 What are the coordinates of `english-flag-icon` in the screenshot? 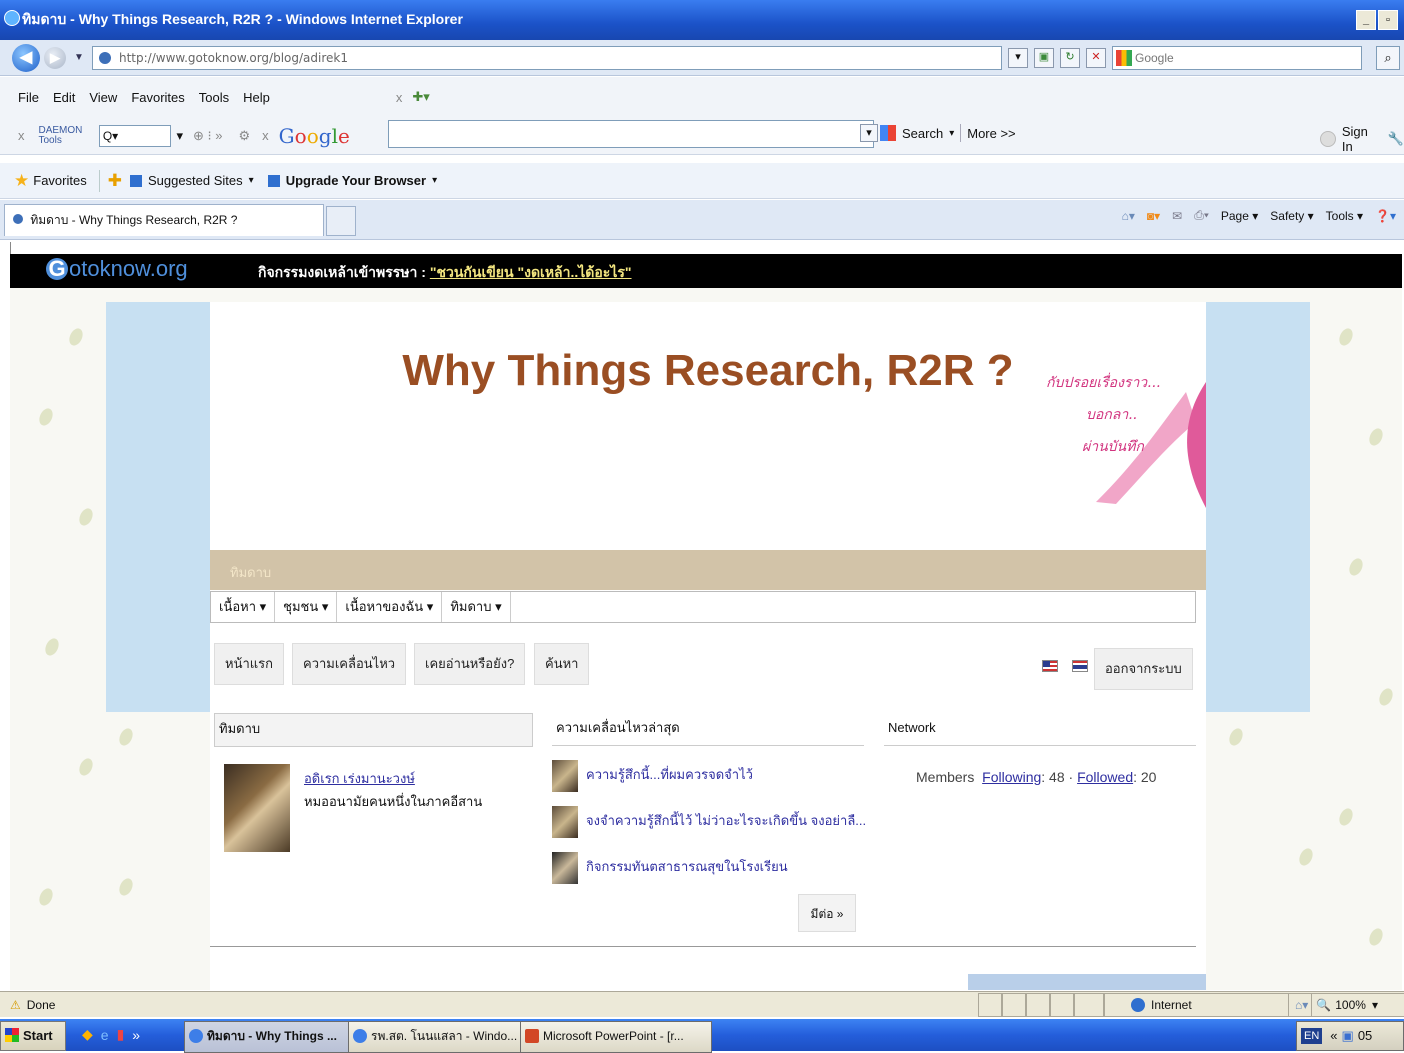 It's located at (1050, 666).